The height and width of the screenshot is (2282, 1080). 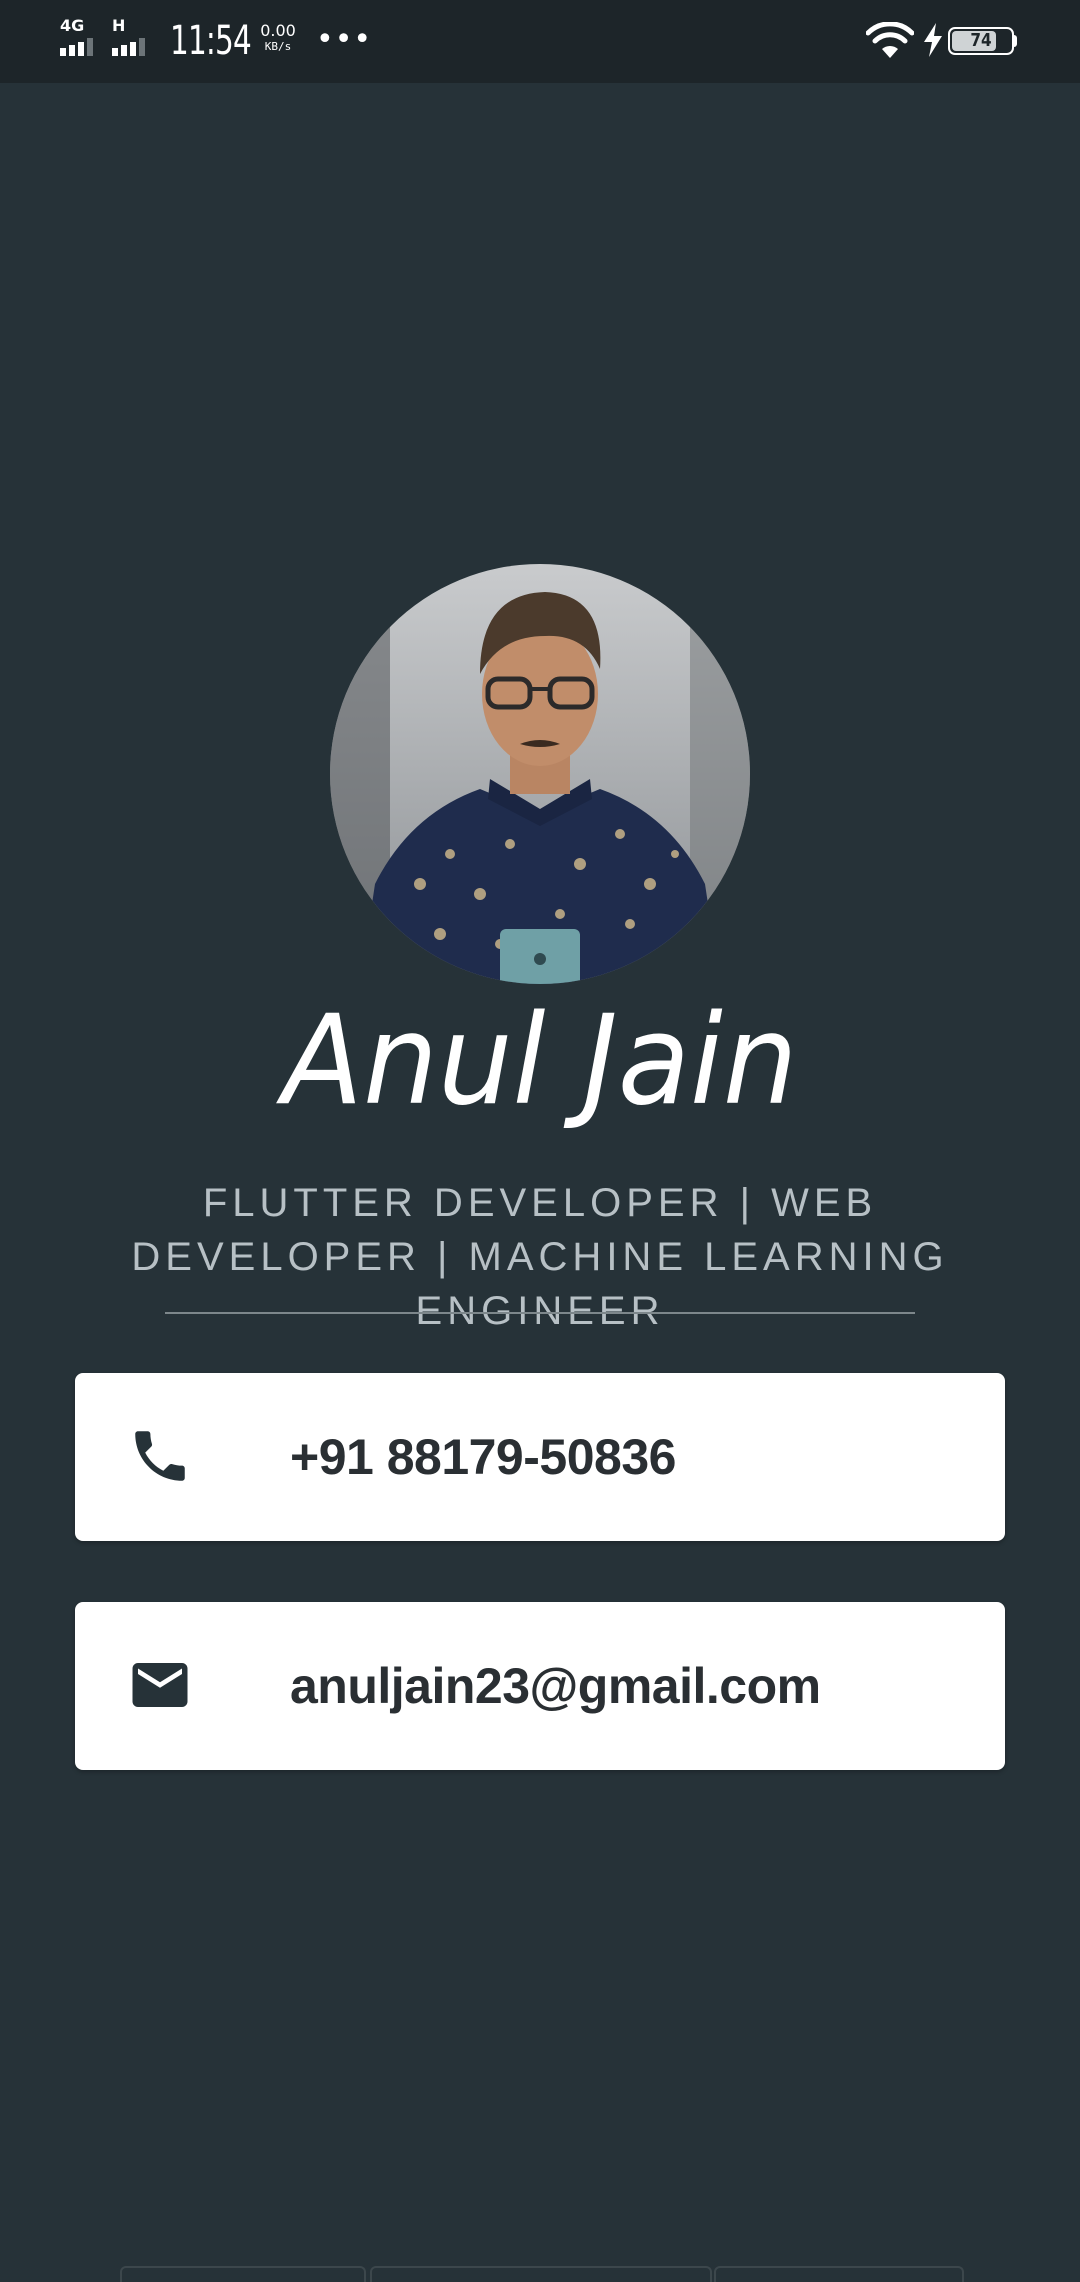 What do you see at coordinates (890, 40) in the screenshot?
I see `wifi-icon` at bounding box center [890, 40].